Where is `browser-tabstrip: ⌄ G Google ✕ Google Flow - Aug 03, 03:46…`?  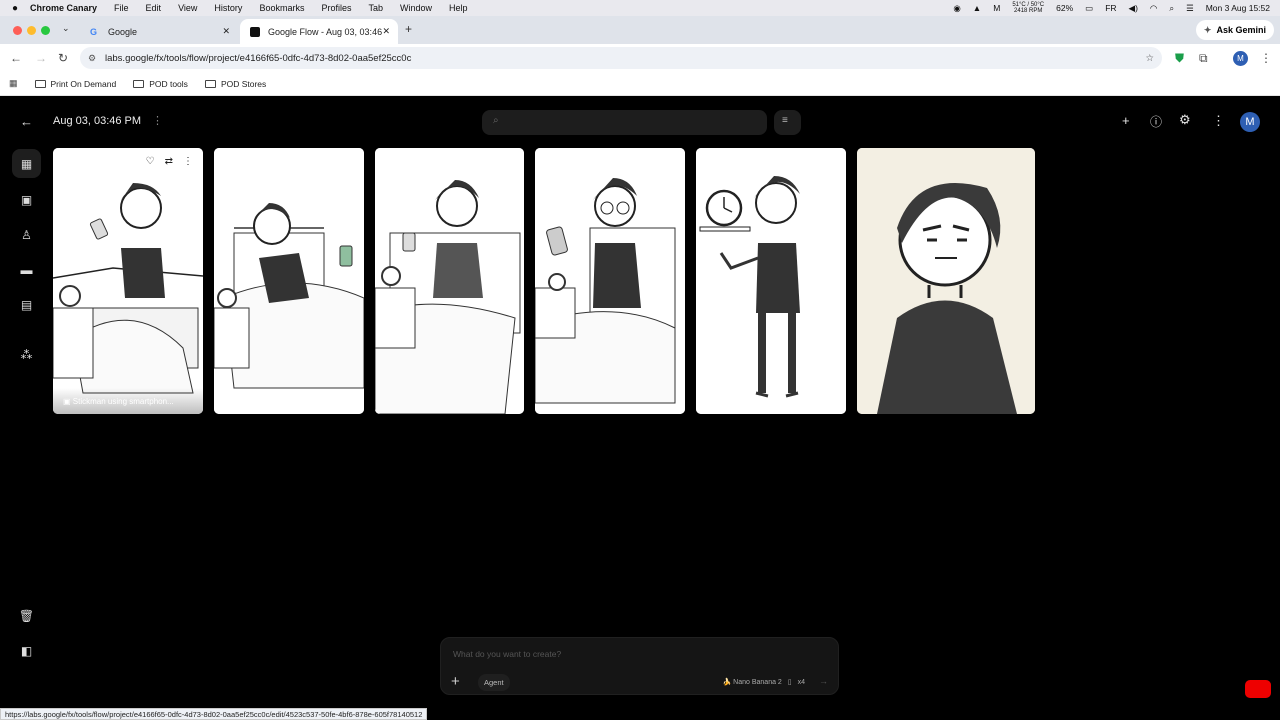
browser-tabstrip: ⌄ G Google ✕ Google Flow - Aug 03, 03:46… is located at coordinates (640, 30).